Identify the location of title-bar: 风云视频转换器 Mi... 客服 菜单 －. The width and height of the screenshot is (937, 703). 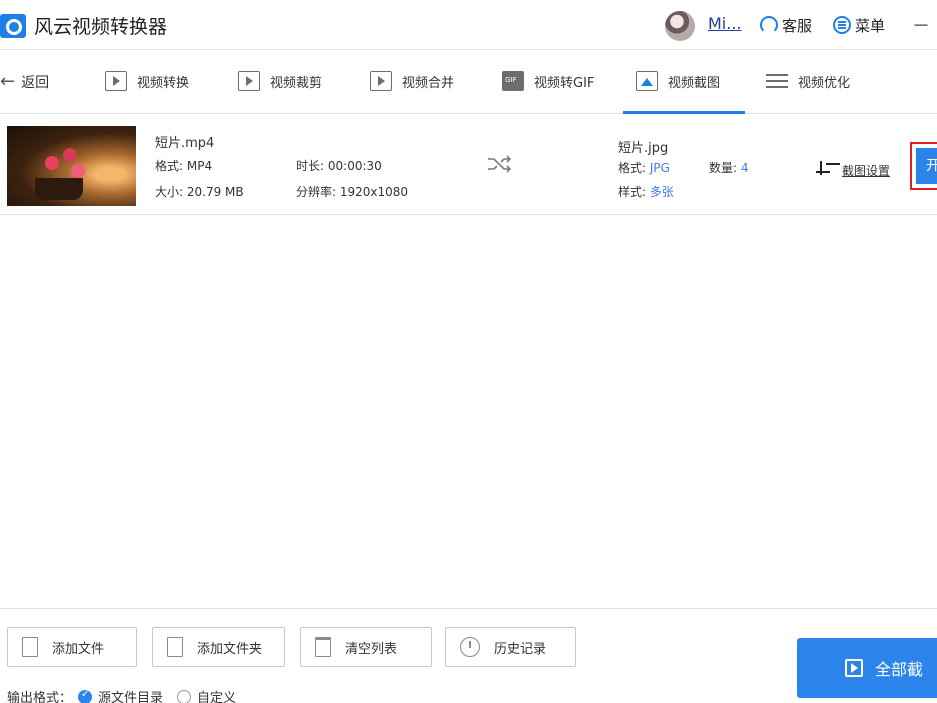
(468, 25).